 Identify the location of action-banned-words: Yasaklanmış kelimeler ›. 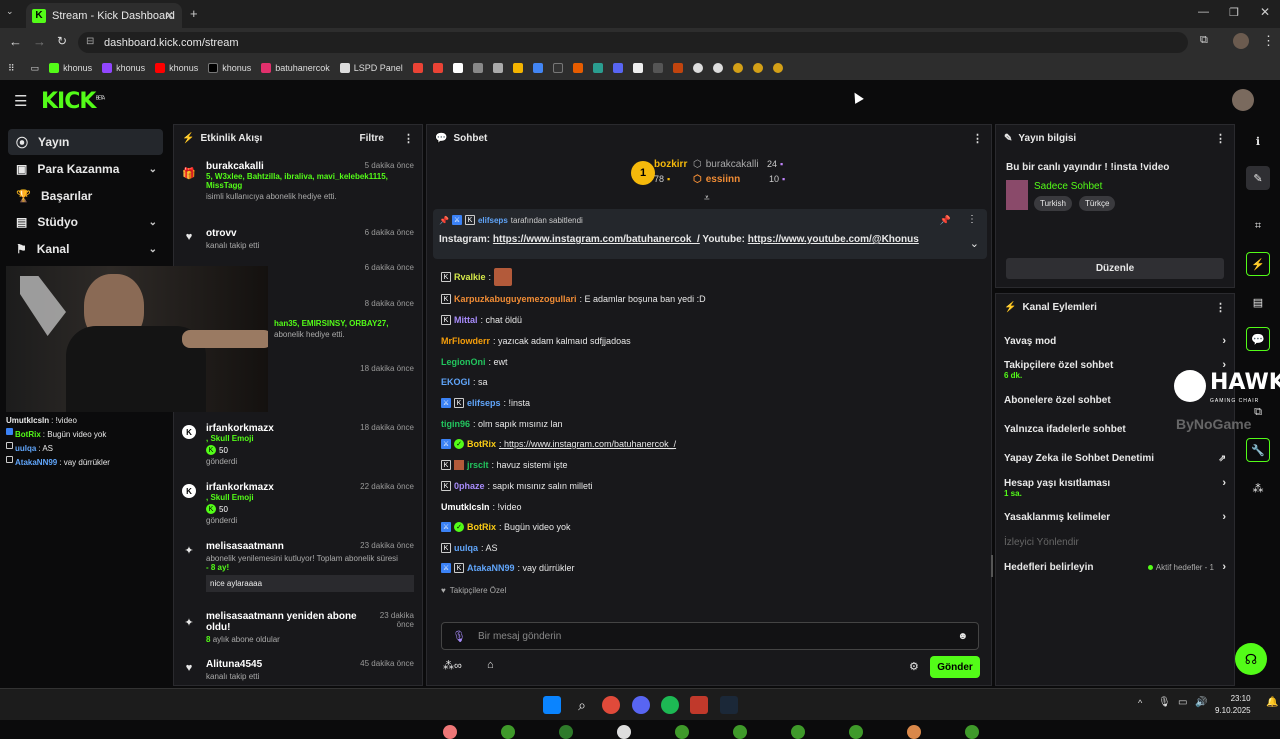
(1116, 517).